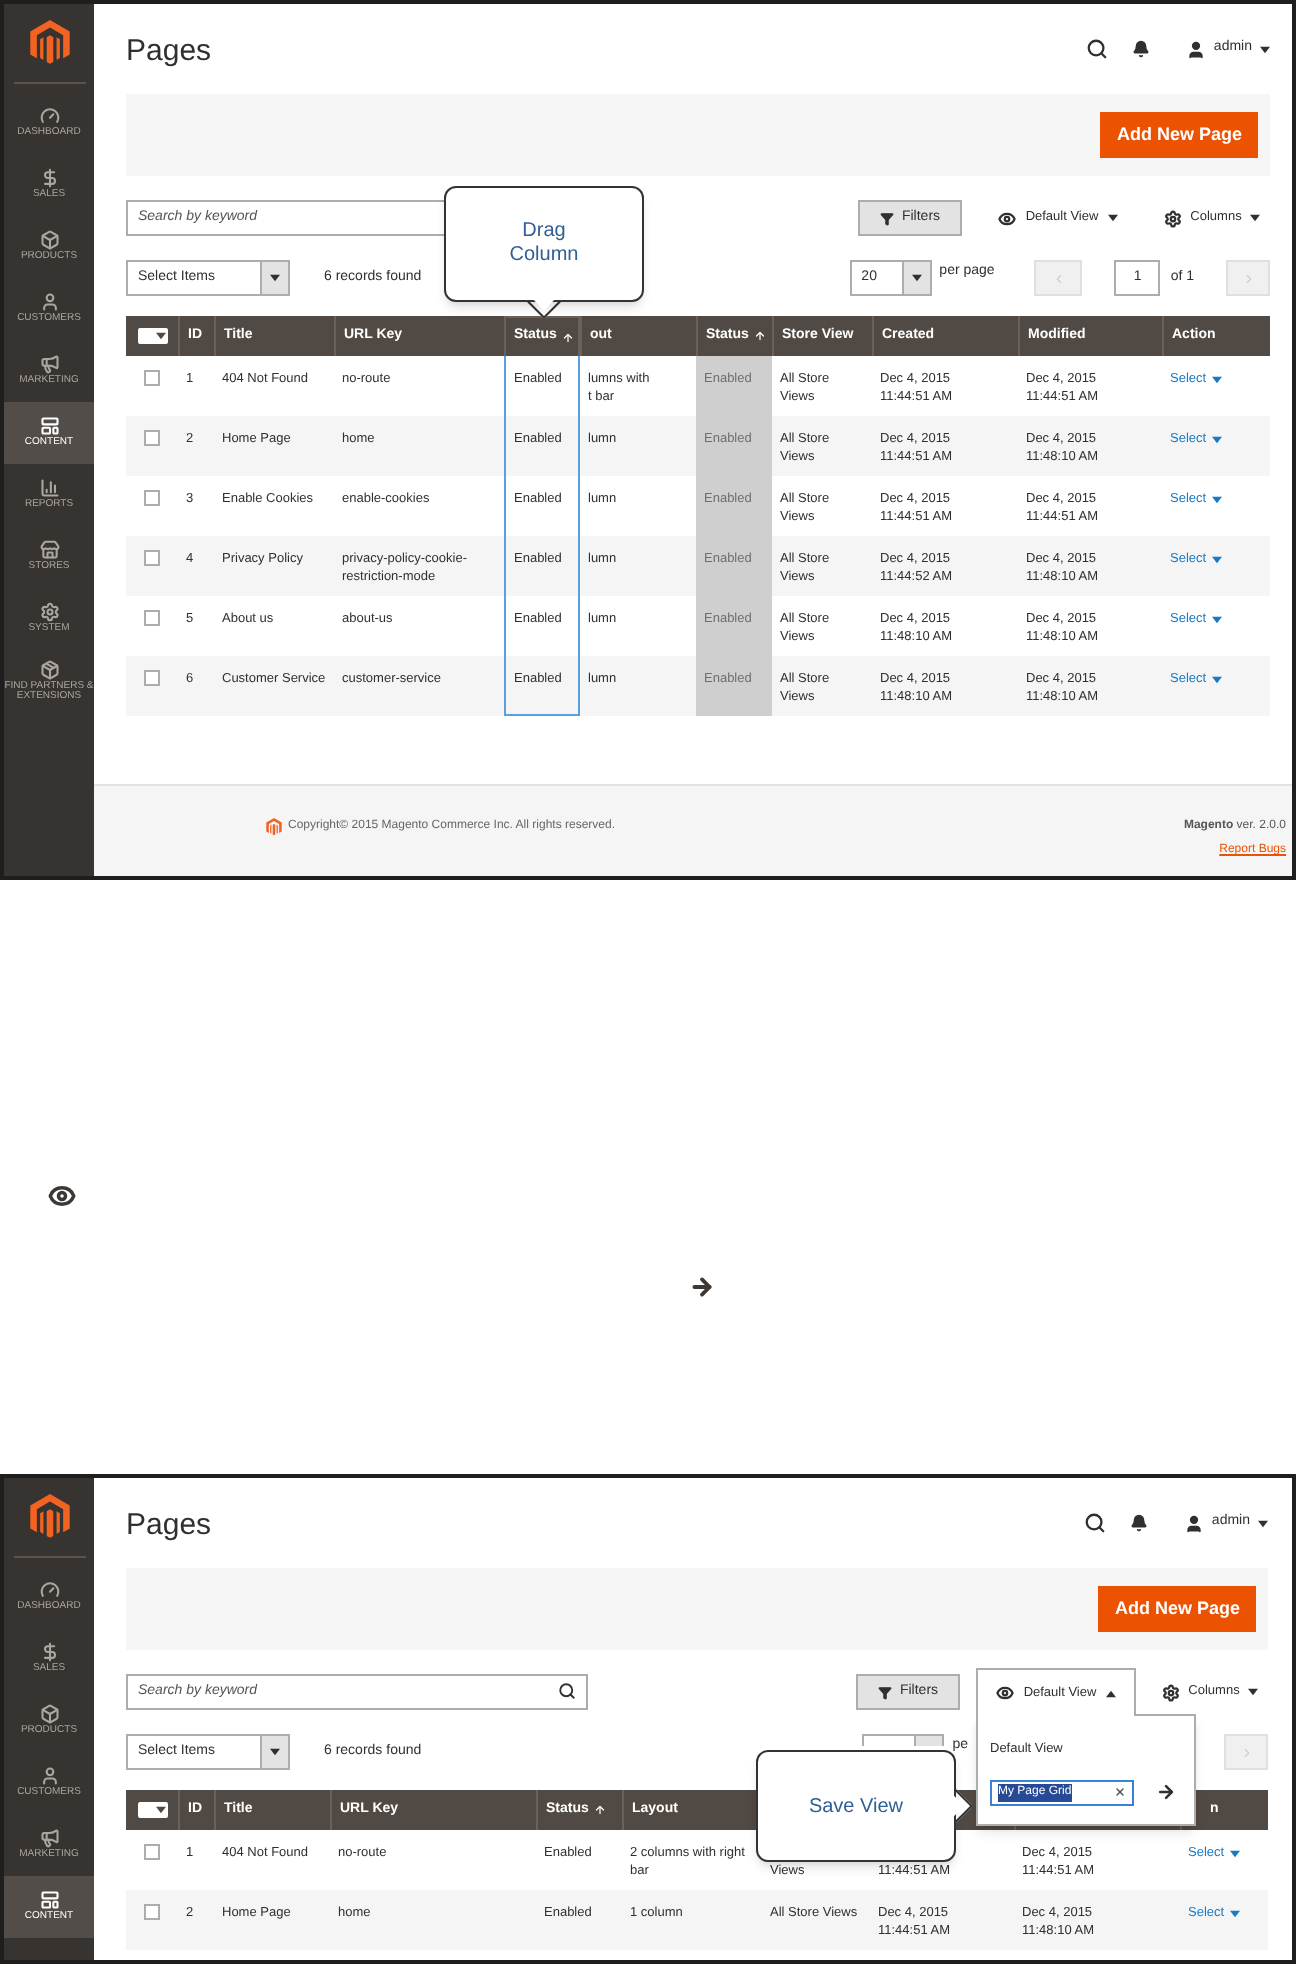 The width and height of the screenshot is (1296, 1964). I want to click on bar-chart-icon, so click(49, 488).